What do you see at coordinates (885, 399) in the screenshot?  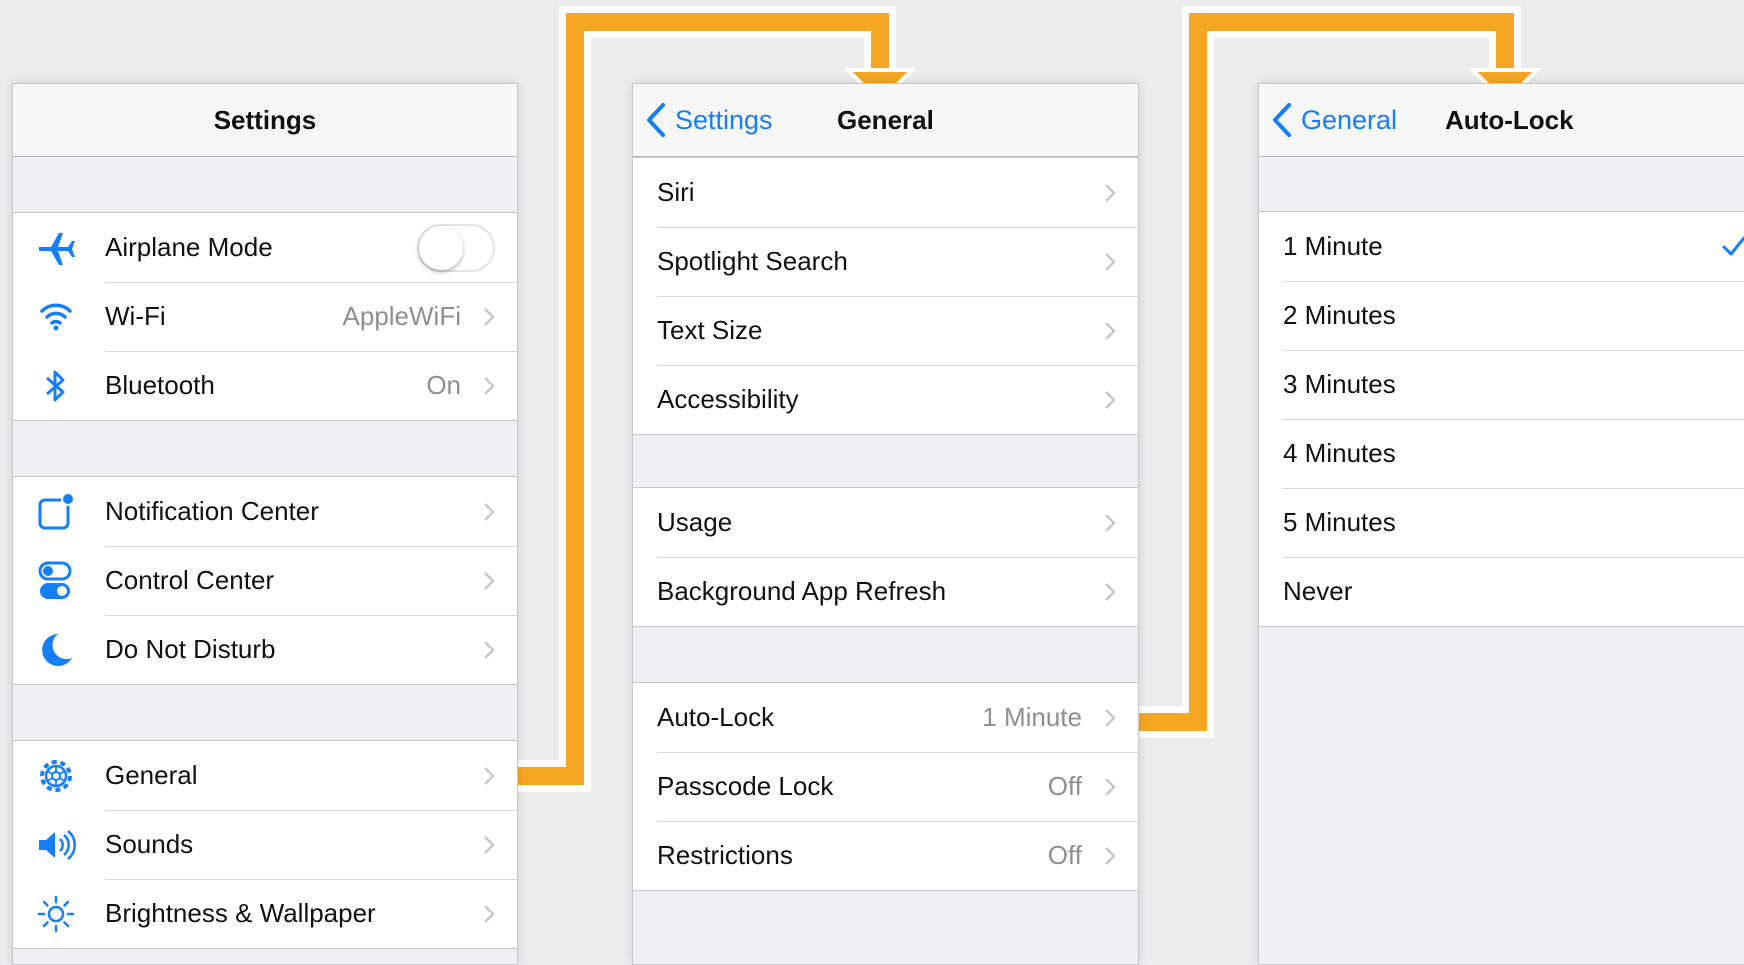 I see `general-row-accessibility: Accessibility` at bounding box center [885, 399].